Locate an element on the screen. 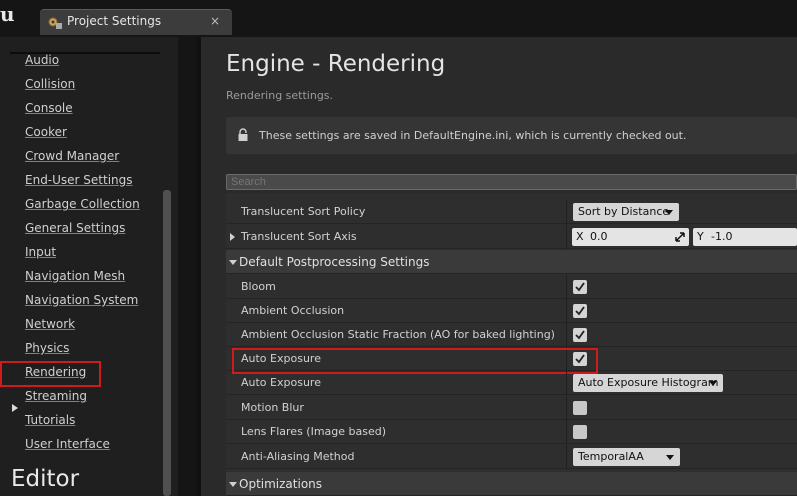 Image resolution: width=797 pixels, height=496 pixels. property-label: Motion Blur is located at coordinates (272, 407).